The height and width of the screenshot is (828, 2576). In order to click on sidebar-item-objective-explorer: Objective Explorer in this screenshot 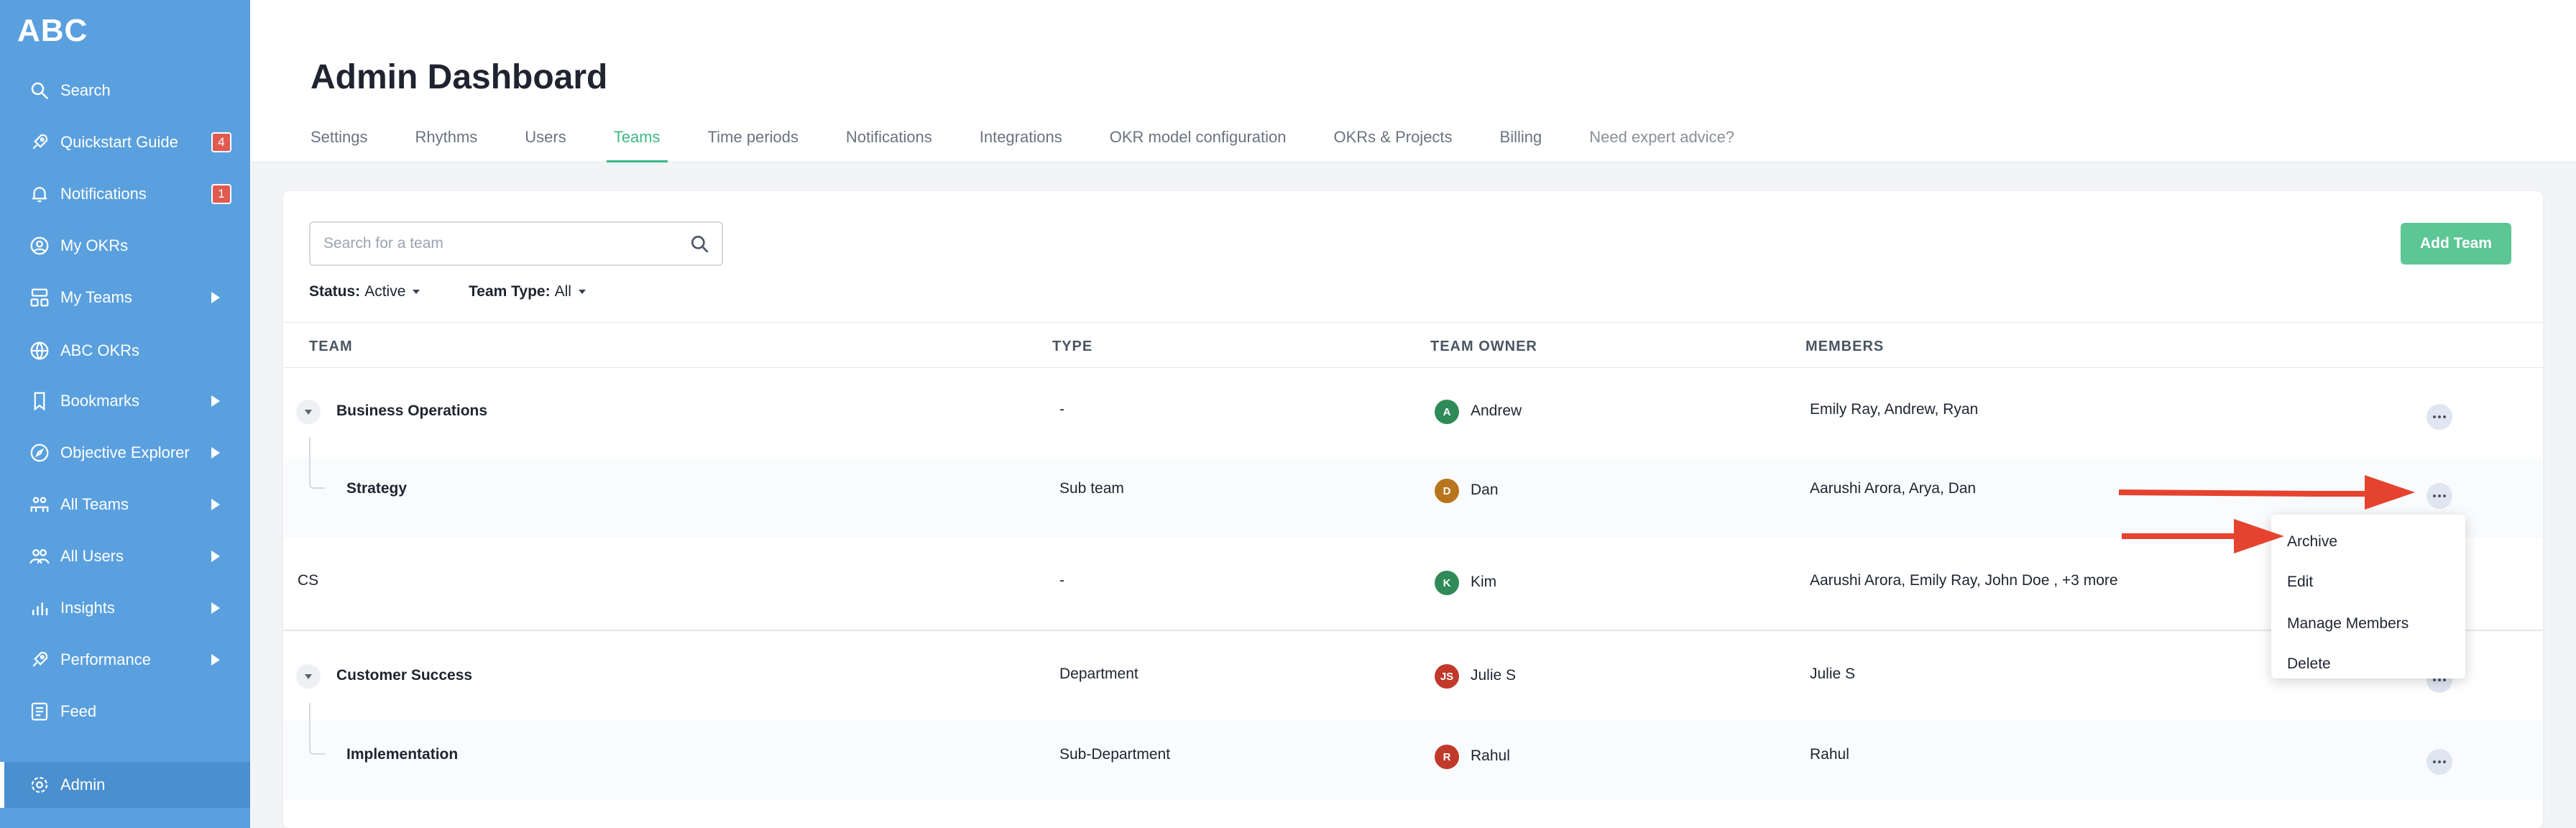, I will do `click(125, 452)`.